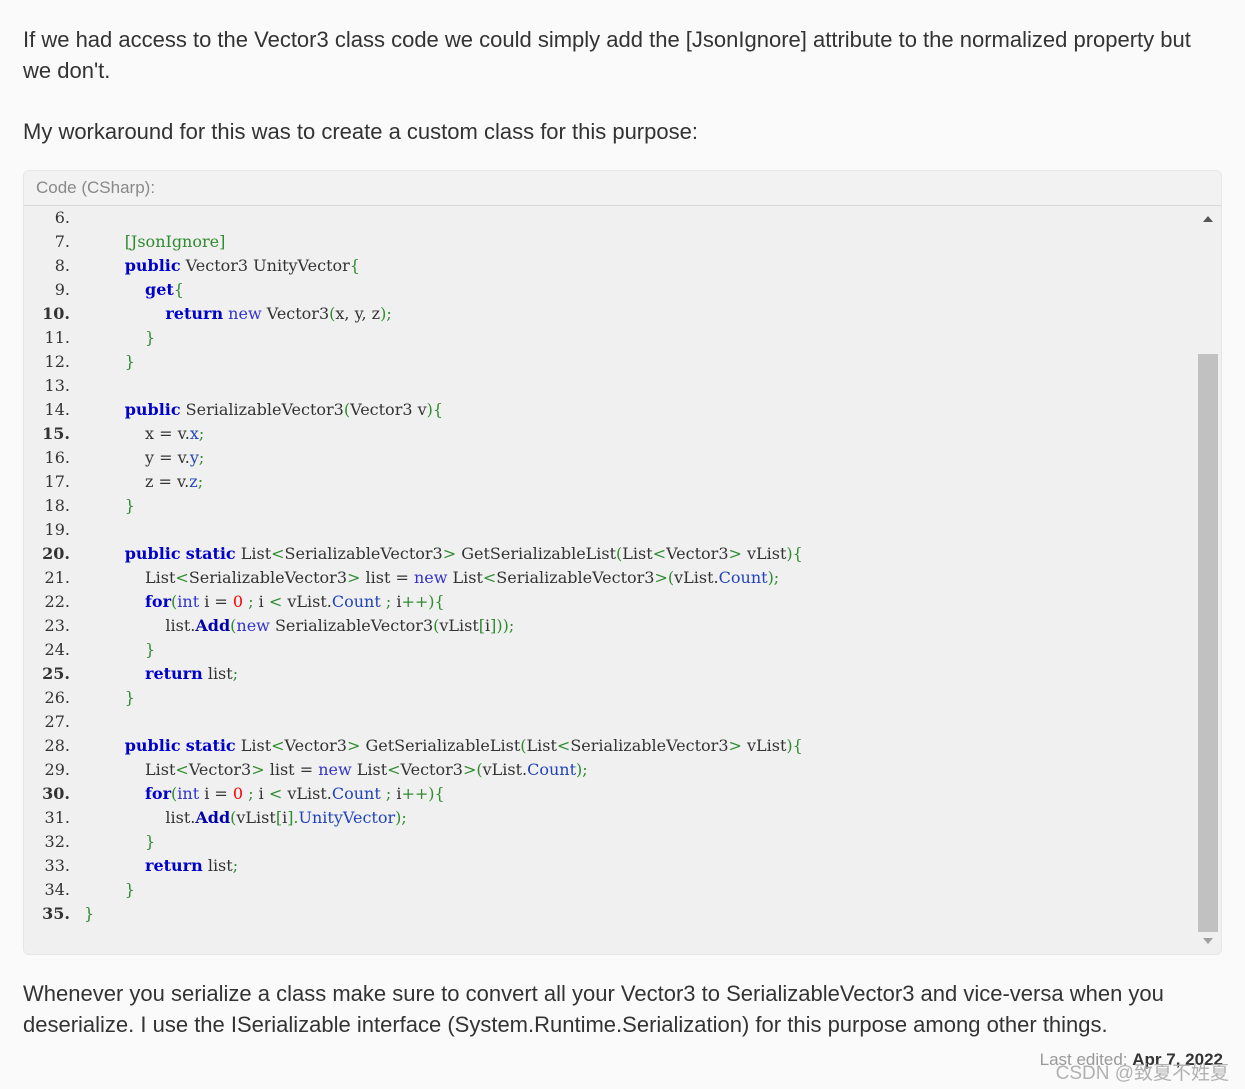 Image resolution: width=1245 pixels, height=1089 pixels. Describe the element at coordinates (194, 313) in the screenshot. I see `code-token: return` at that location.